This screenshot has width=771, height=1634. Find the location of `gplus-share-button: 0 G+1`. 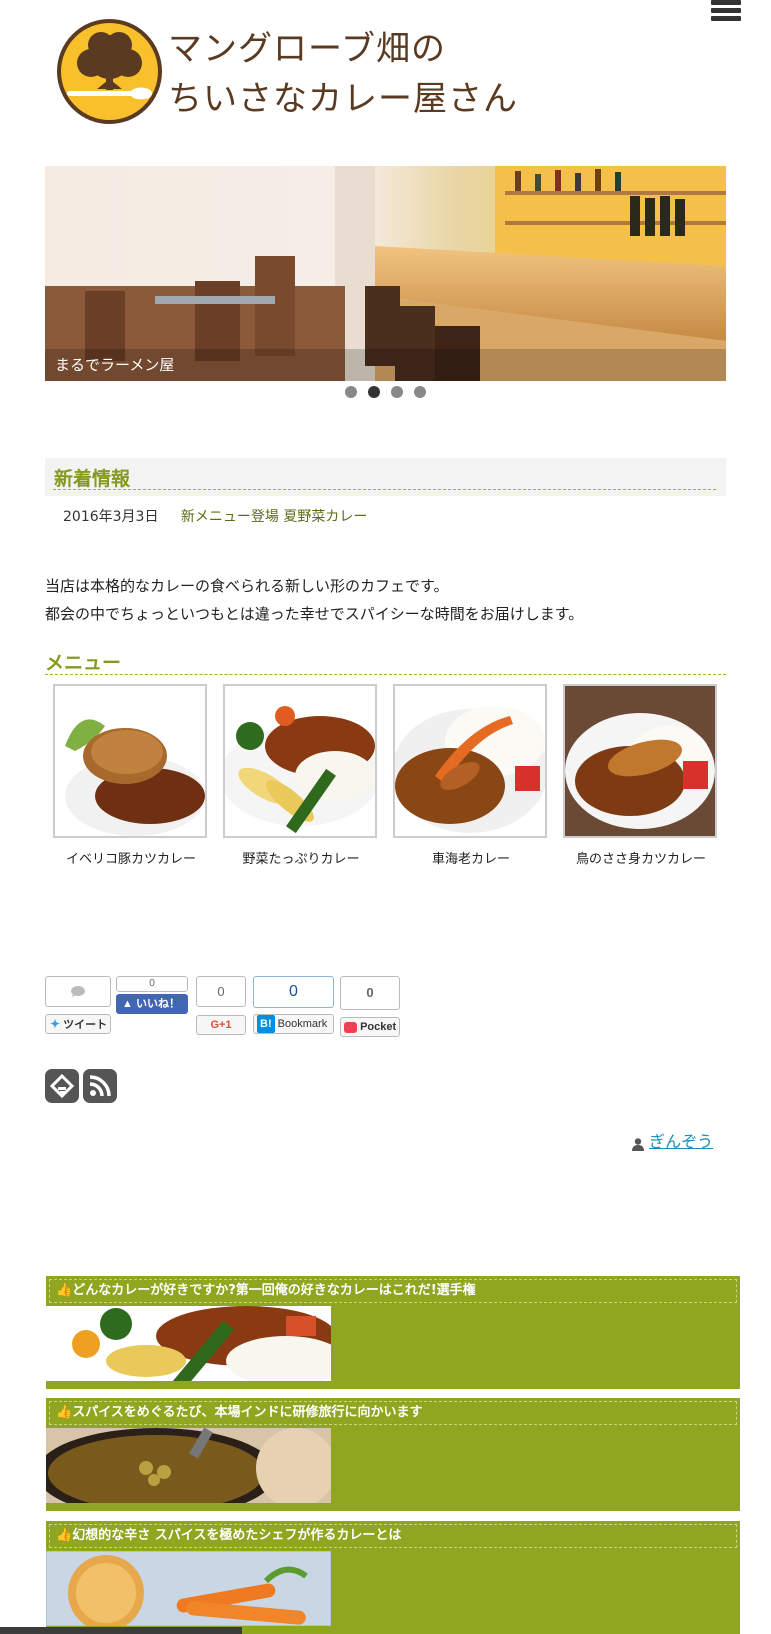

gplus-share-button: 0 G+1 is located at coordinates (221, 1006).